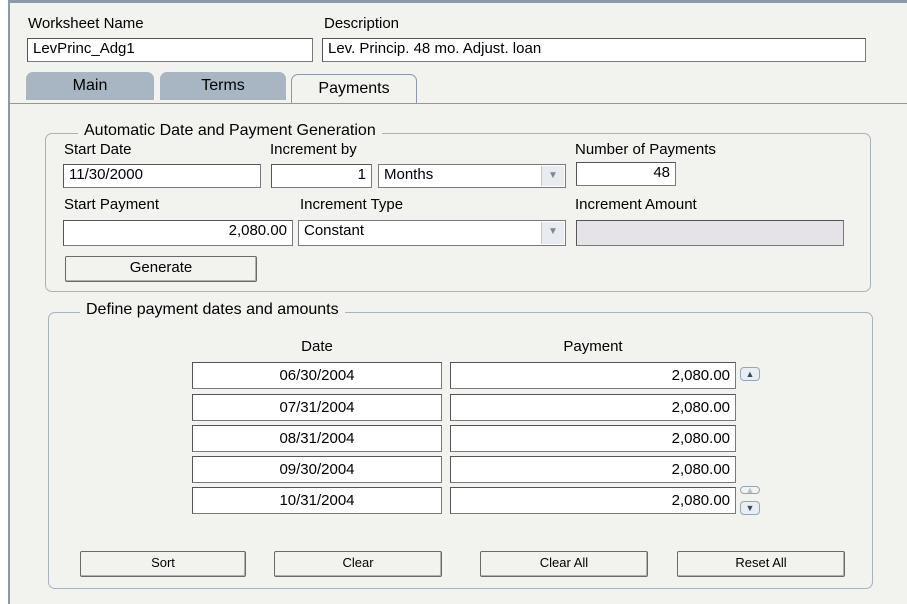  What do you see at coordinates (170, 50) in the screenshot?
I see `worksheet-name-field: LevPrinc_Adg1` at bounding box center [170, 50].